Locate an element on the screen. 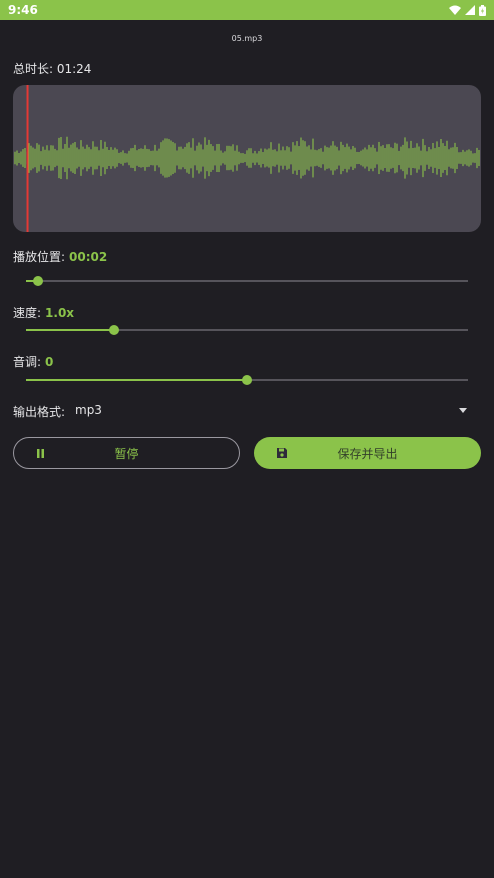 This screenshot has height=878, width=494. speed-value: 1.0x is located at coordinates (60, 313).